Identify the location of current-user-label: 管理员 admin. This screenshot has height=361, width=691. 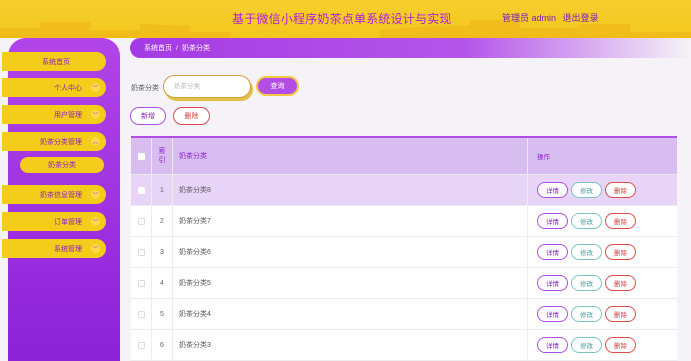
(529, 18).